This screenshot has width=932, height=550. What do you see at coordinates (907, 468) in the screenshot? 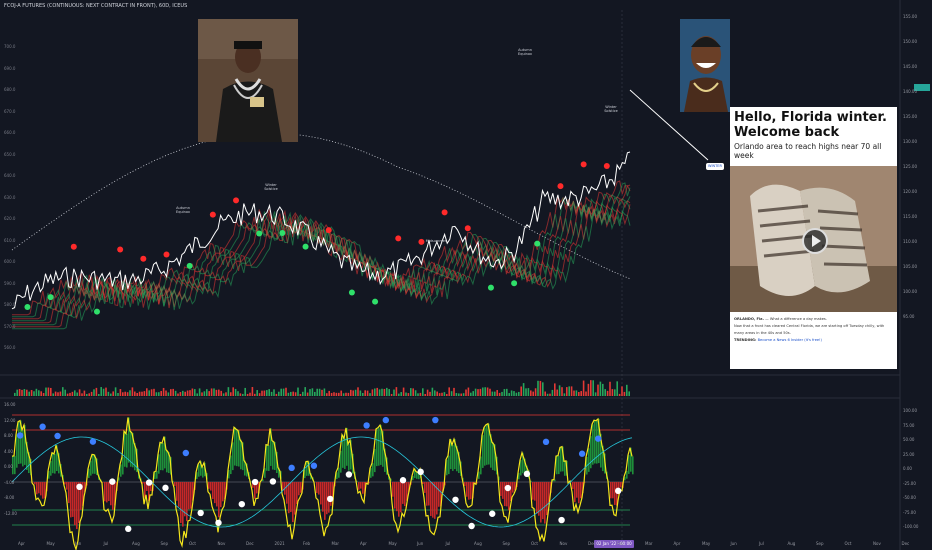
I see `osc-right-axis-label: 0.00` at bounding box center [907, 468].